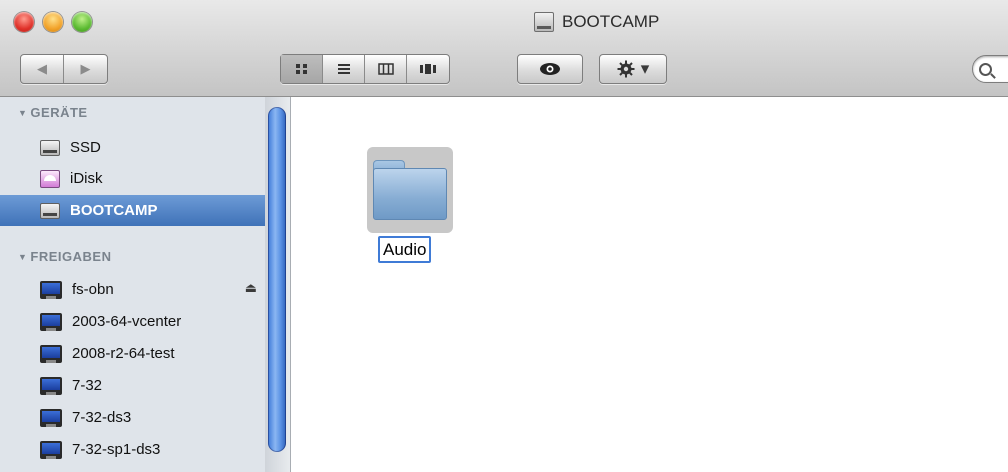 The image size is (1008, 472). I want to click on window-title-text: BOOTCAMP, so click(611, 21).